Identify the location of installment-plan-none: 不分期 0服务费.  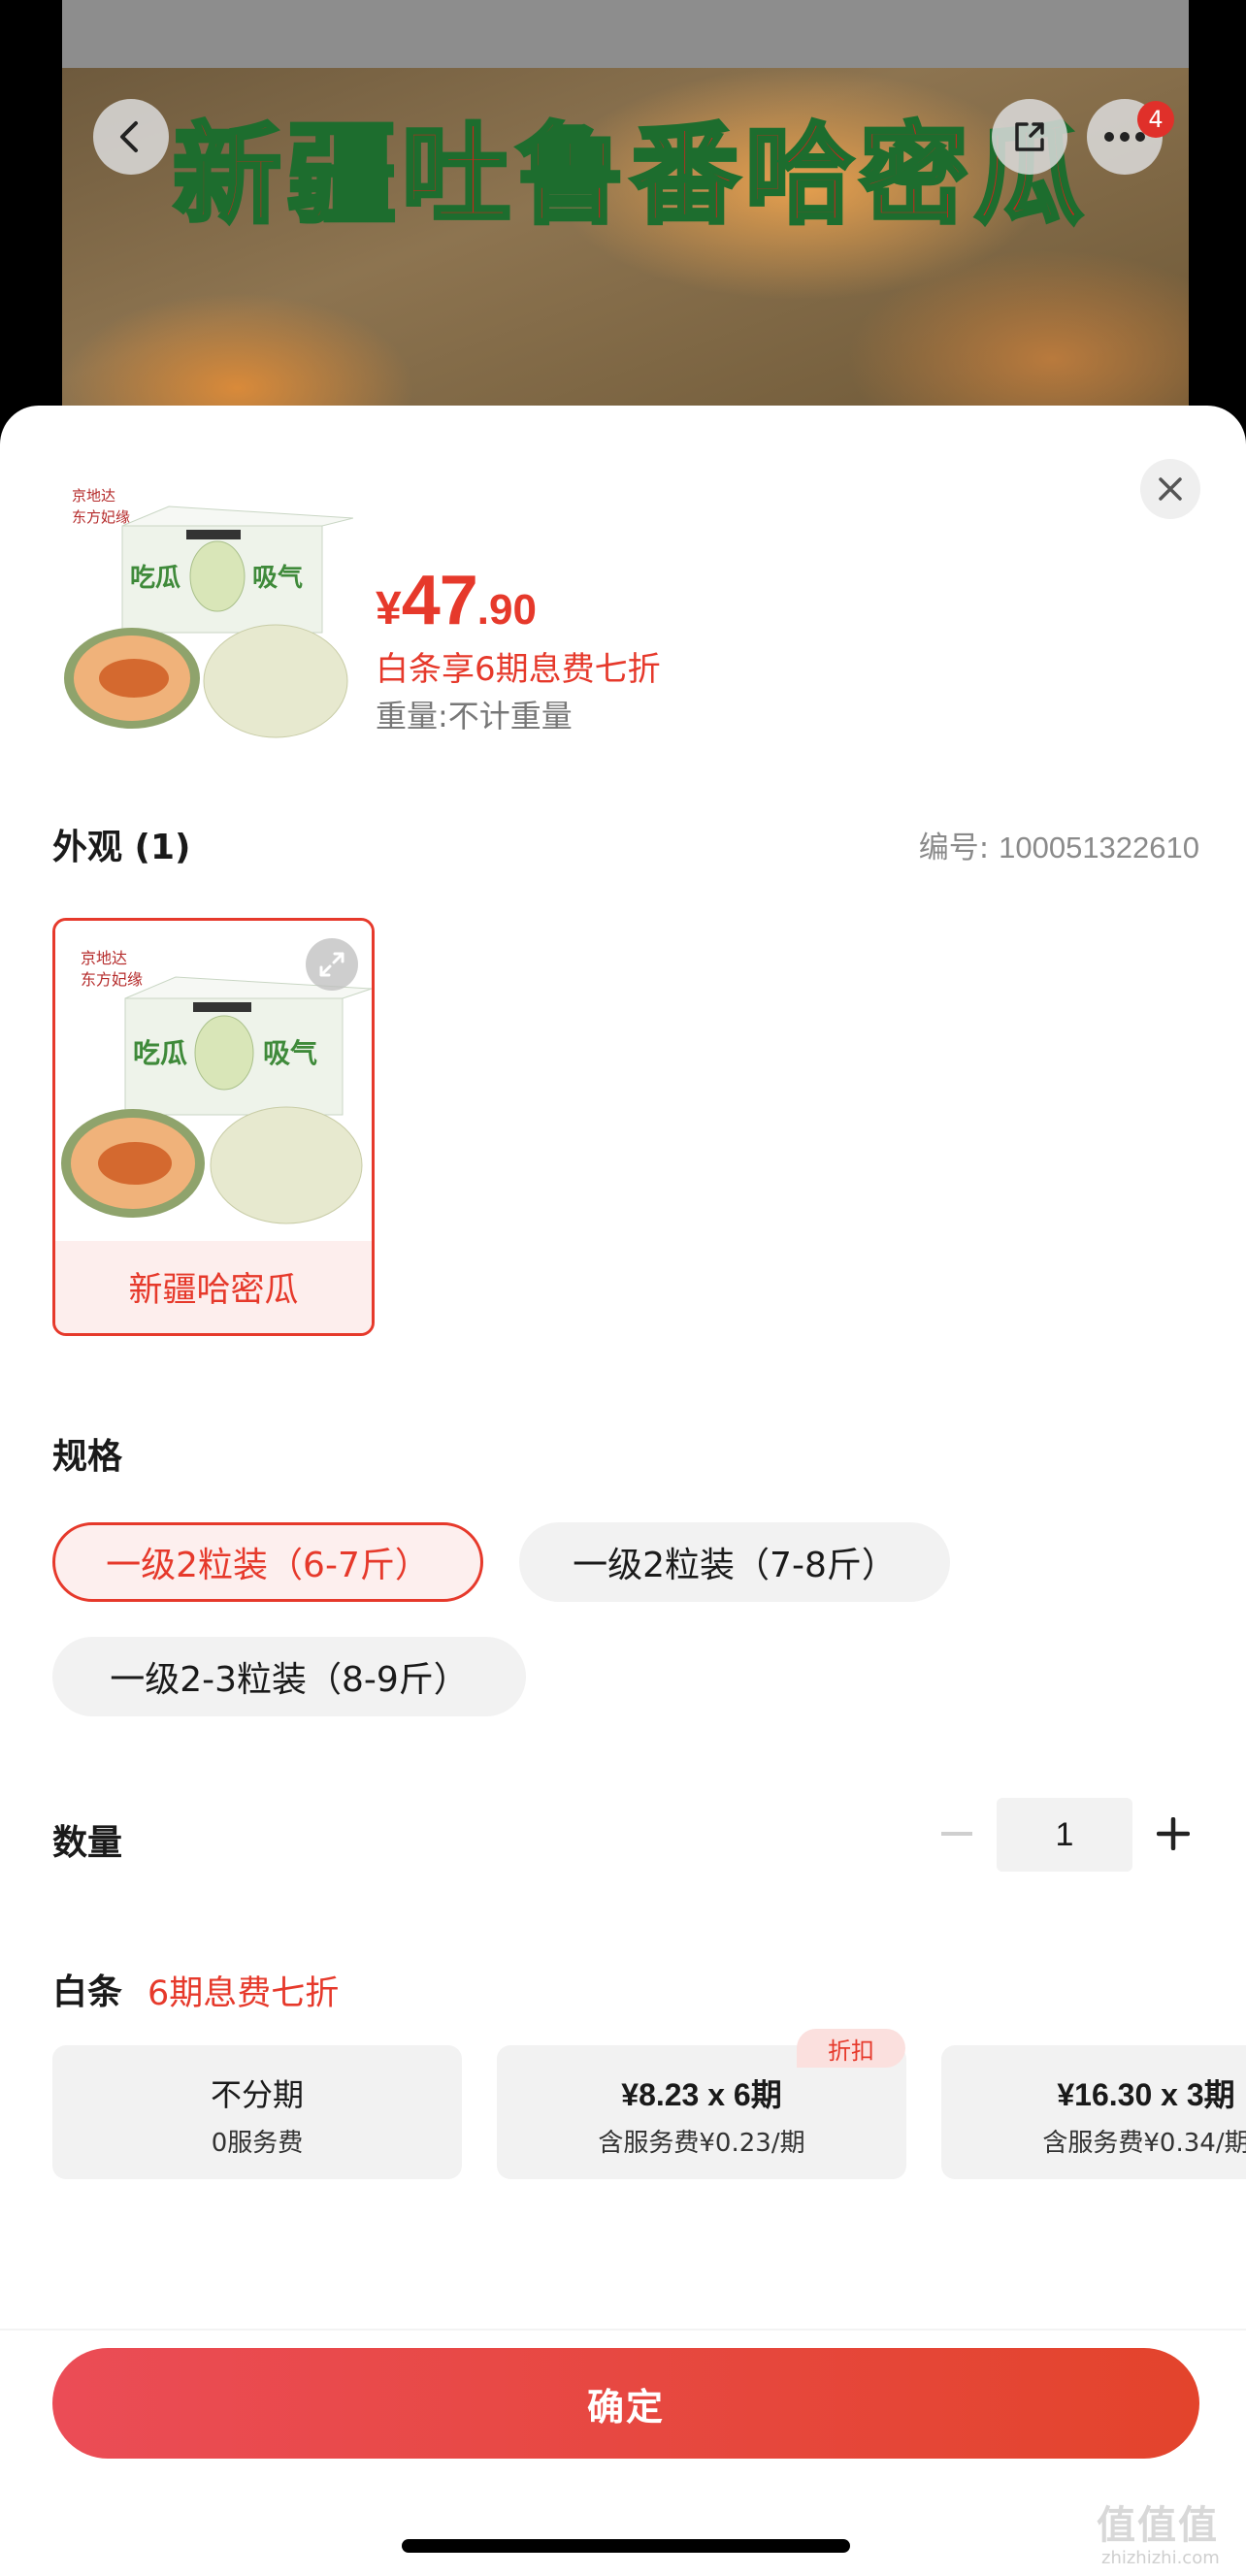
(257, 2112).